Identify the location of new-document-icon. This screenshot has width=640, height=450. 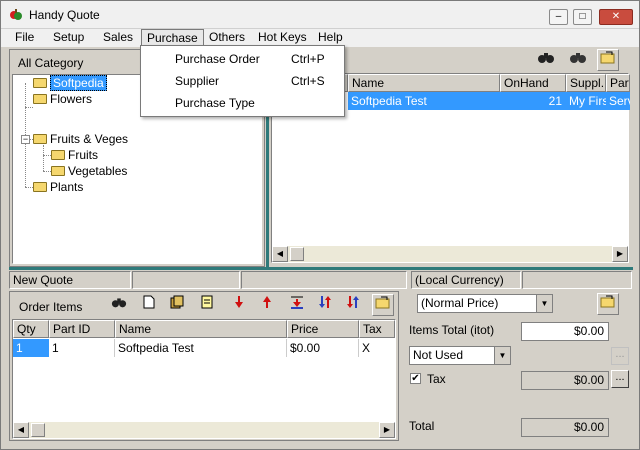
(149, 306).